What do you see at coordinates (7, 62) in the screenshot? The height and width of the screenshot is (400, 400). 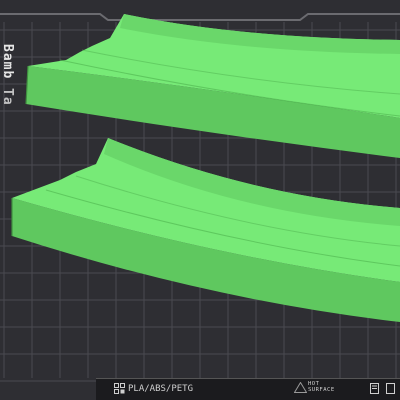 I see `plate-brand-line1: Bamb` at bounding box center [7, 62].